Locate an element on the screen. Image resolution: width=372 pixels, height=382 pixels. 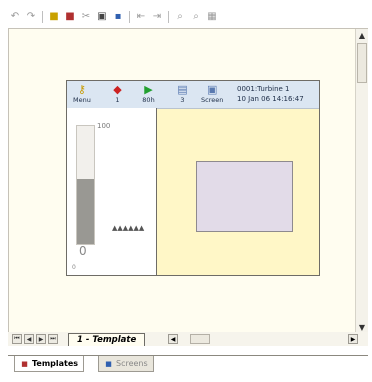
peak-markers: ▲▲▲▲▲▲ is located at coordinates (128, 228).